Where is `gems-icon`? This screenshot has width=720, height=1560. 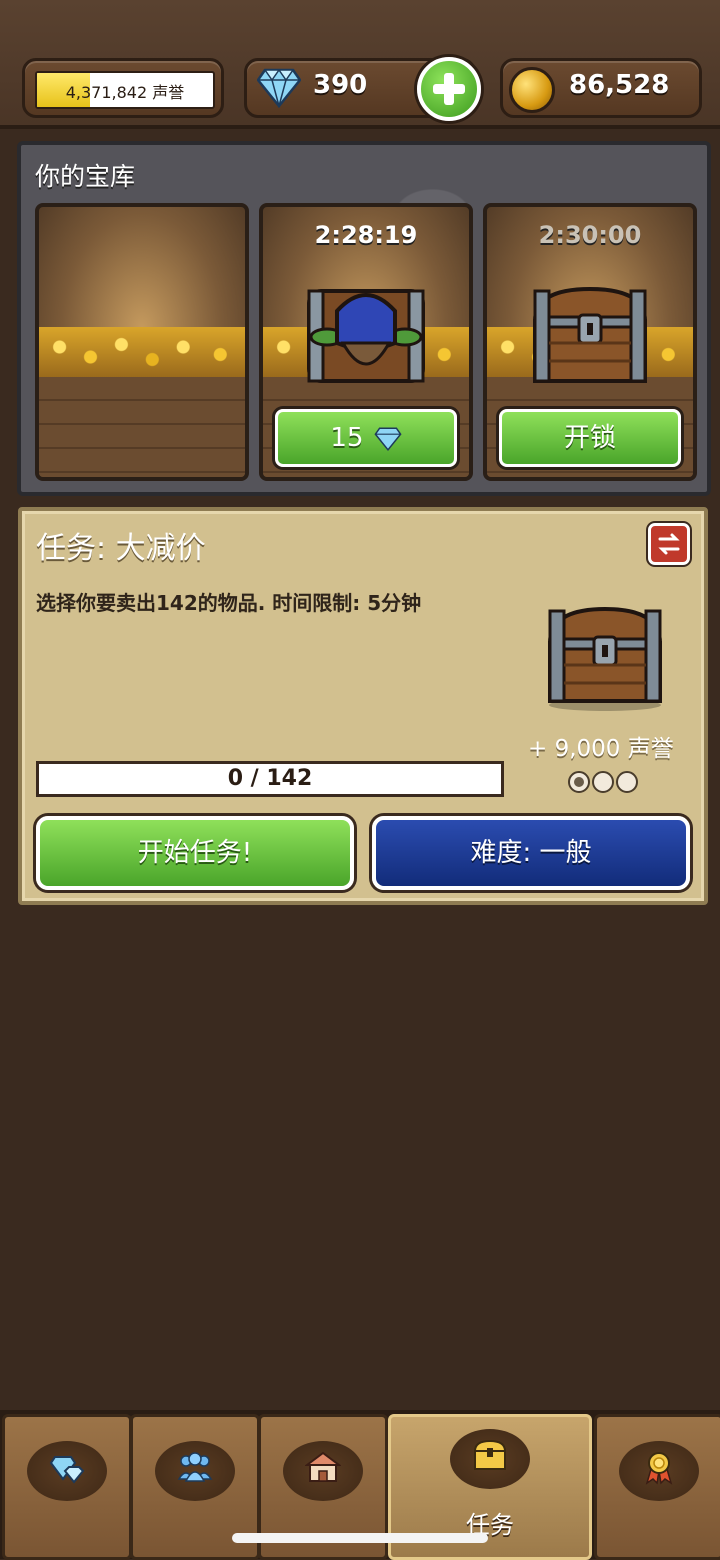 gems-icon is located at coordinates (67, 1470).